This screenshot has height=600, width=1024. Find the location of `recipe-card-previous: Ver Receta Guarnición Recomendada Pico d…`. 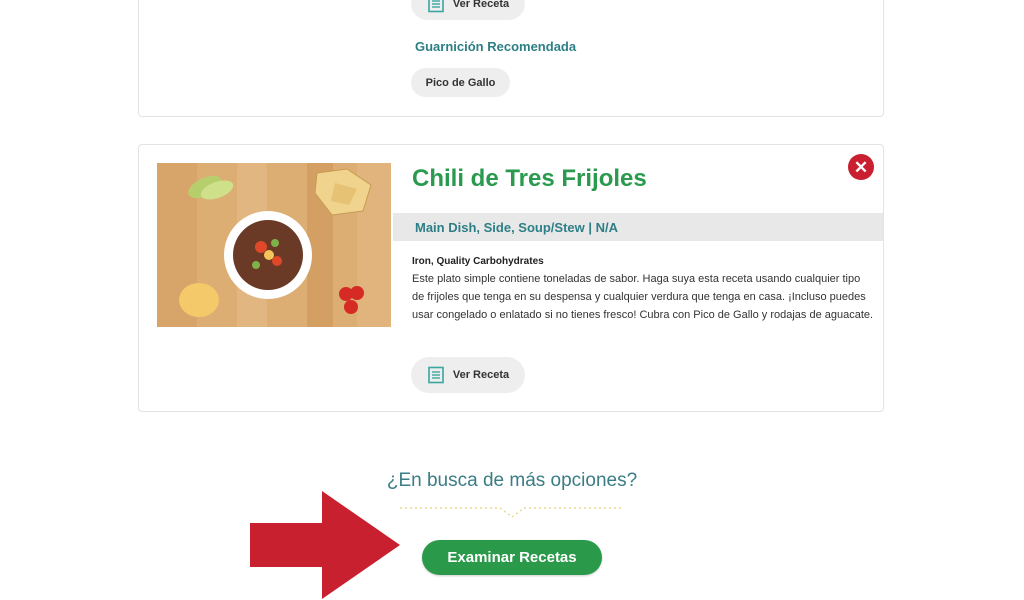

recipe-card-previous: Ver Receta Guarnición Recomendada Pico d… is located at coordinates (511, 58).